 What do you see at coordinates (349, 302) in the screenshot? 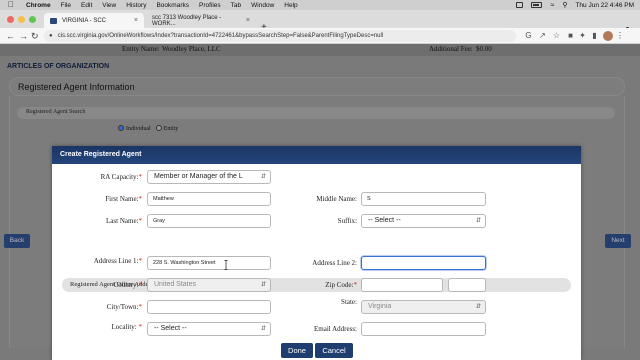
I see `state-label: State:` at bounding box center [349, 302].